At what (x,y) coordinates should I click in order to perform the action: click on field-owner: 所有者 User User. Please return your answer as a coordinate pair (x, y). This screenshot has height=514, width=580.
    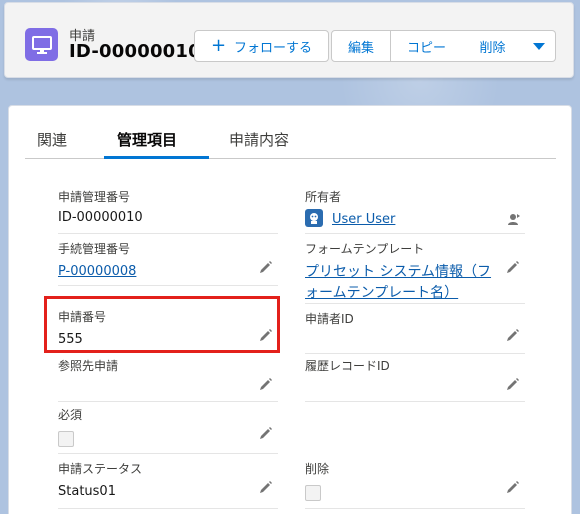
    Looking at the image, I should click on (415, 211).